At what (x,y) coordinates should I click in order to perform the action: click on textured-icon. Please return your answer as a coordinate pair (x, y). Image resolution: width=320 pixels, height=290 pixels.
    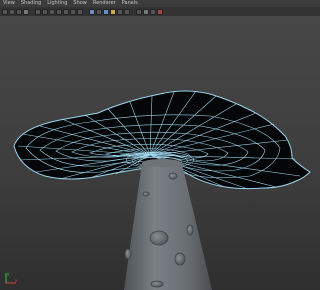
    Looking at the image, I should click on (146, 11).